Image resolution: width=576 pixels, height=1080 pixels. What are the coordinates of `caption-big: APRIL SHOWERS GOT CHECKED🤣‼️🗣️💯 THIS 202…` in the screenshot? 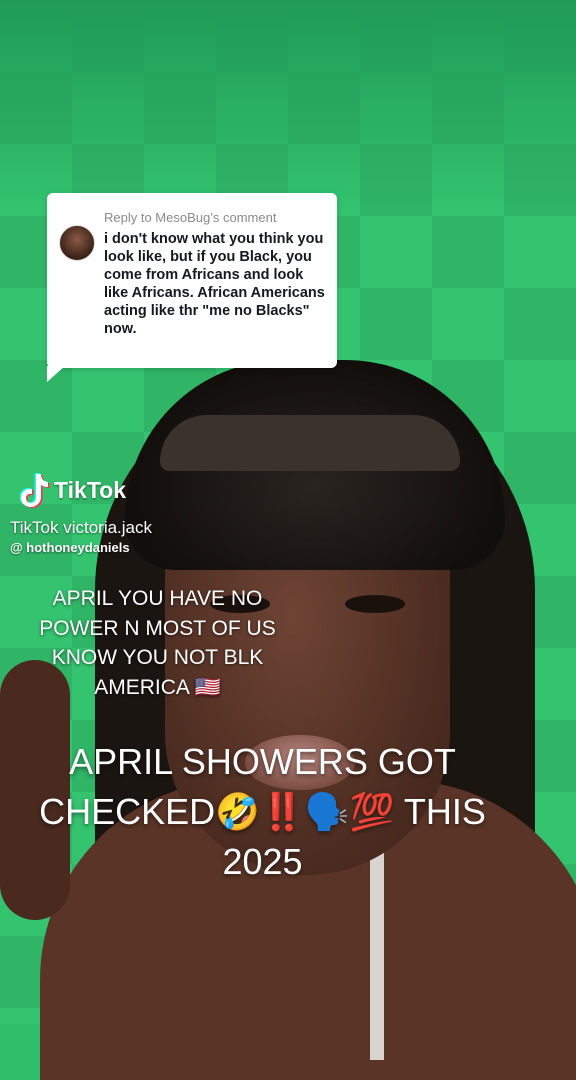 It's located at (262, 812).